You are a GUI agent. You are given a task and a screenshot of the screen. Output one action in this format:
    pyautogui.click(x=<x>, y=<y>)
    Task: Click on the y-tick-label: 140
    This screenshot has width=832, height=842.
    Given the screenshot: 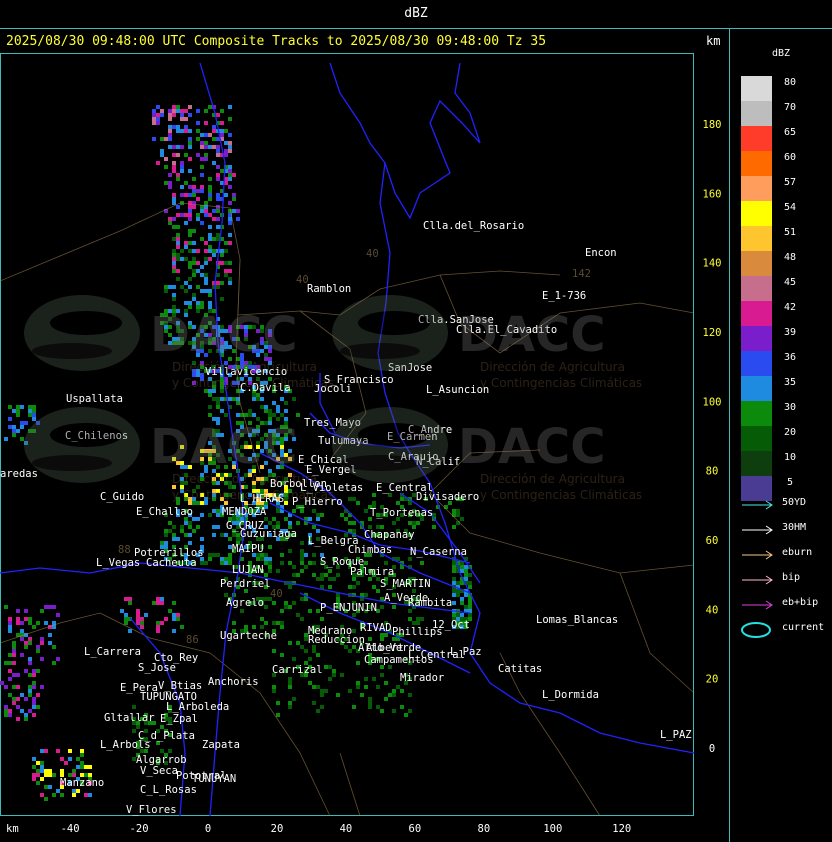 What is the action you would take?
    pyautogui.click(x=712, y=264)
    